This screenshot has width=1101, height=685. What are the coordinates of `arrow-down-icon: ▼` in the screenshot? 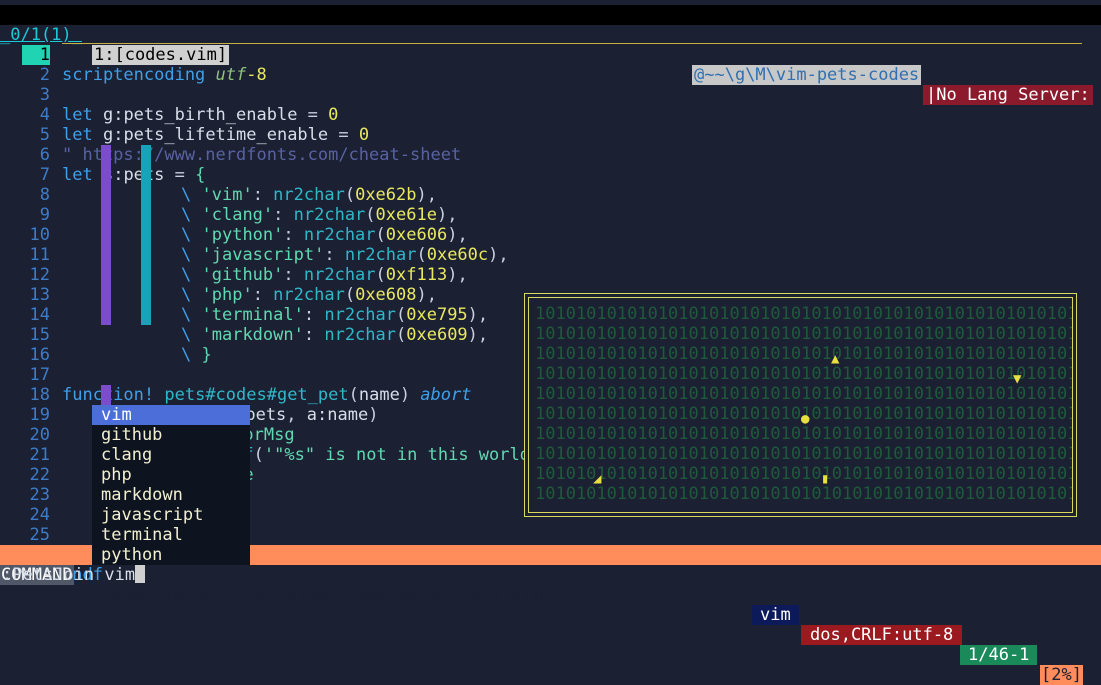 It's located at (1017, 379).